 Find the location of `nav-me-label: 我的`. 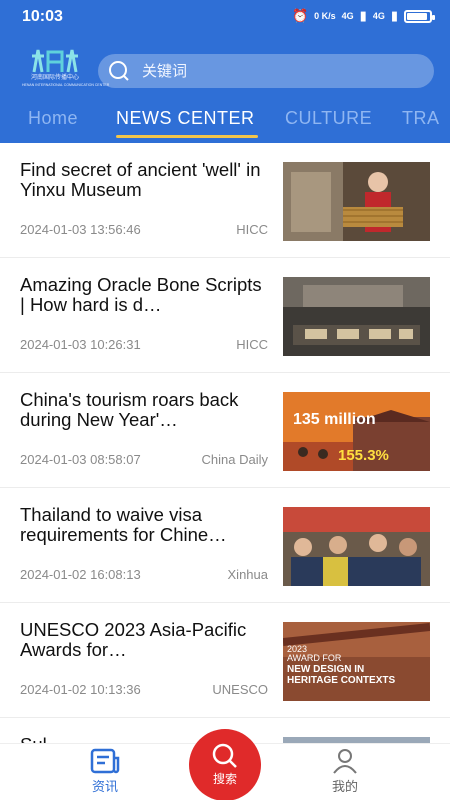

nav-me-label: 我的 is located at coordinates (344, 787).